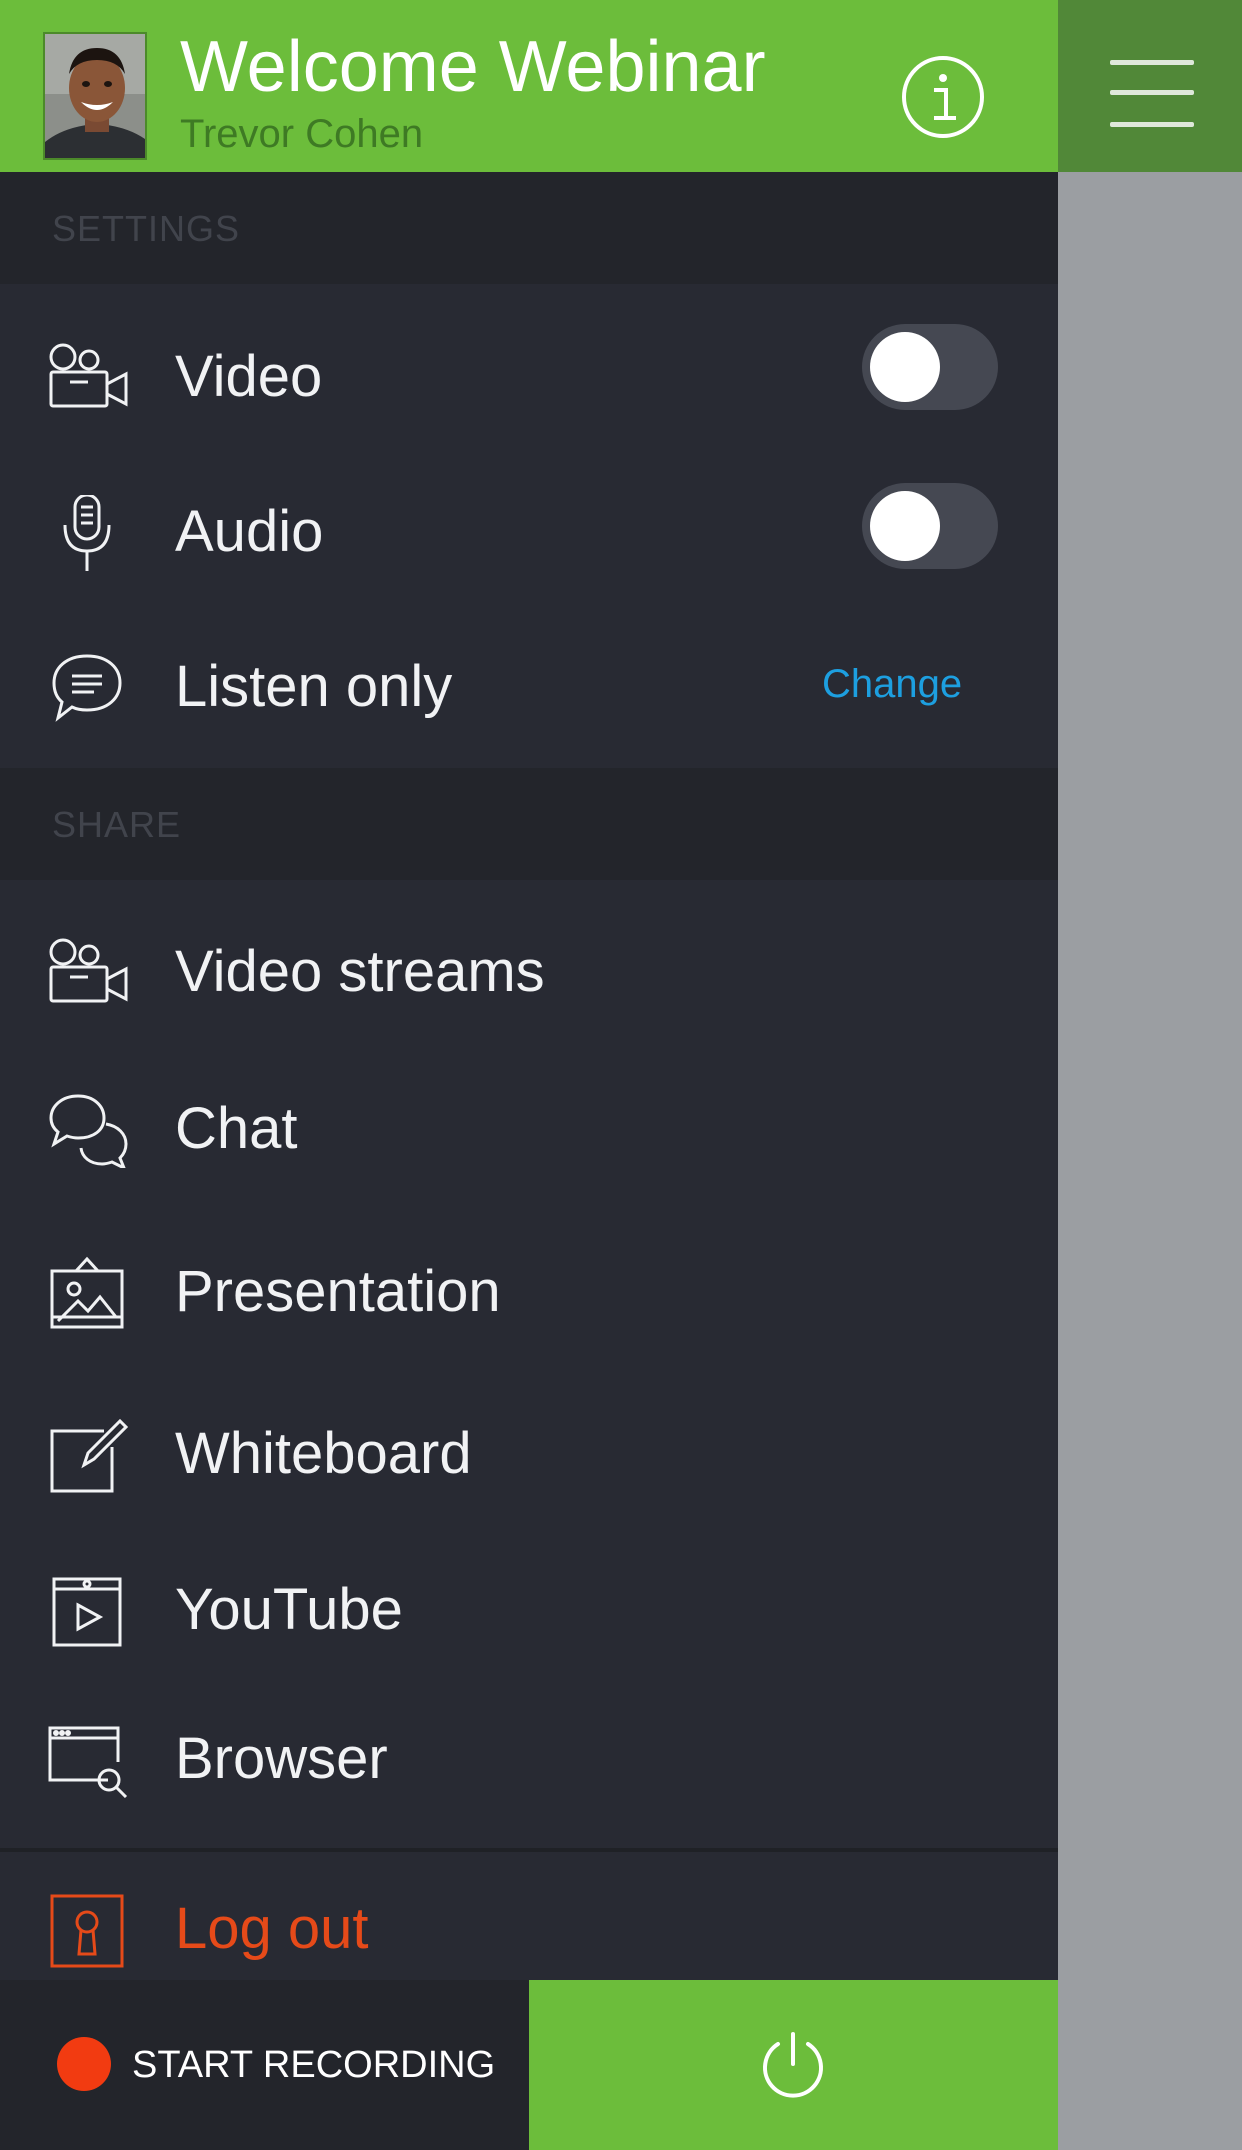 This screenshot has height=2150, width=1242. Describe the element at coordinates (323, 1453) in the screenshot. I see `share-item-label: Whiteboard` at that location.